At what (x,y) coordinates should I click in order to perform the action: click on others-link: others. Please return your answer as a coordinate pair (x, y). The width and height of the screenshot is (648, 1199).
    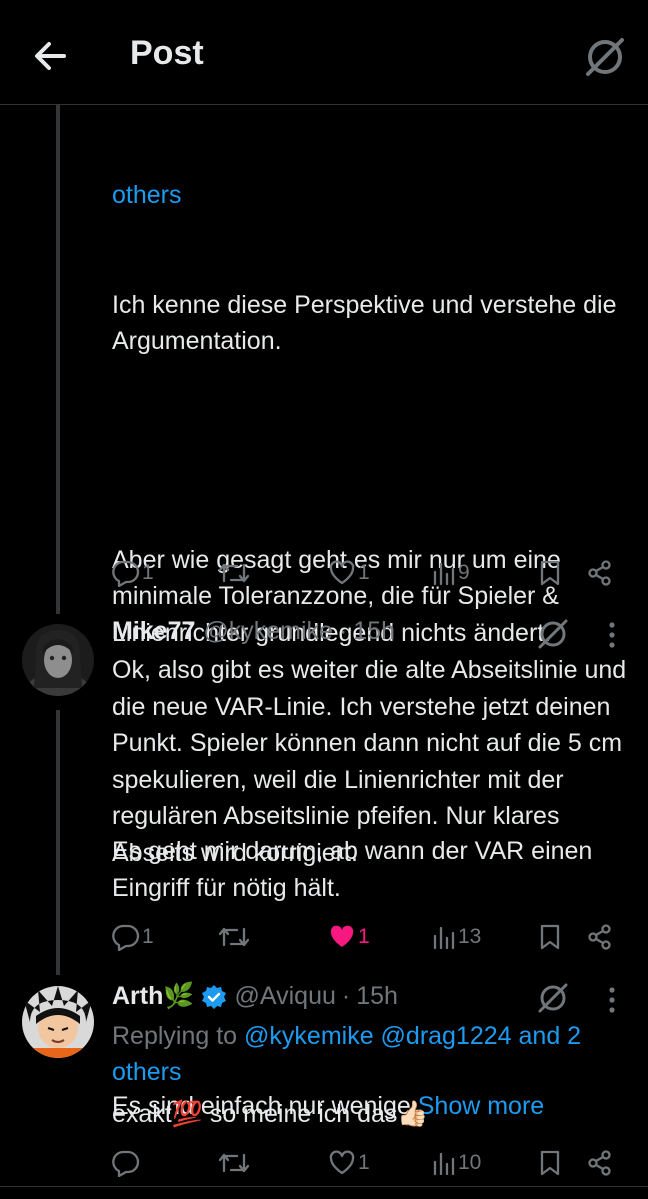
    Looking at the image, I should click on (372, 195).